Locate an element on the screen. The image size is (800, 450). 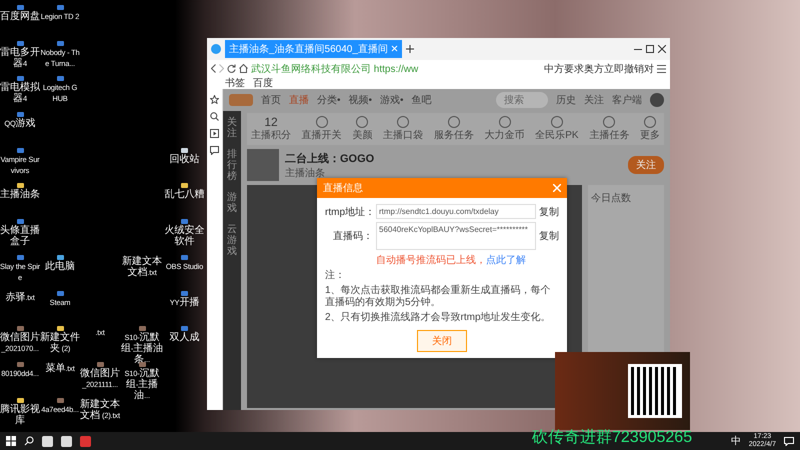
plus-icon is located at coordinates (410, 49).